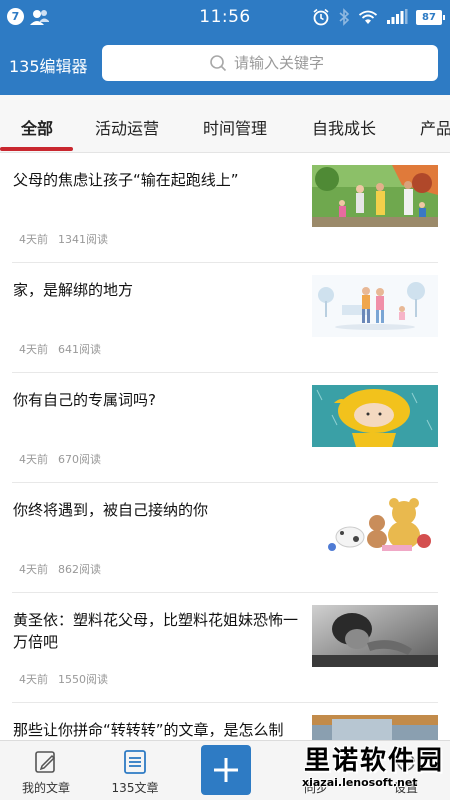 This screenshot has width=450, height=800. What do you see at coordinates (73, 290) in the screenshot?
I see `article-title: 家，是解绑的地方` at bounding box center [73, 290].